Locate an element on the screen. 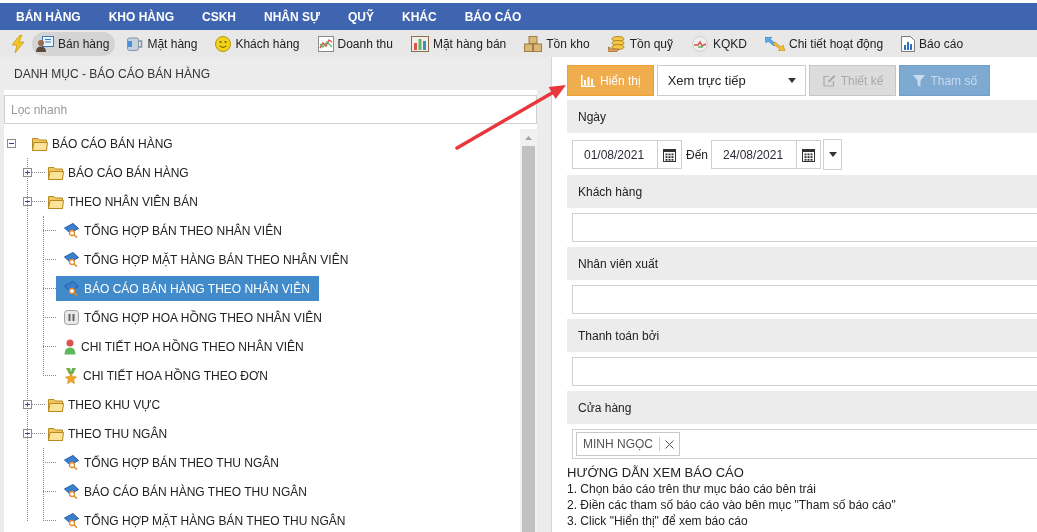 The image size is (1037, 532). star-medal-icon is located at coordinates (71, 375).